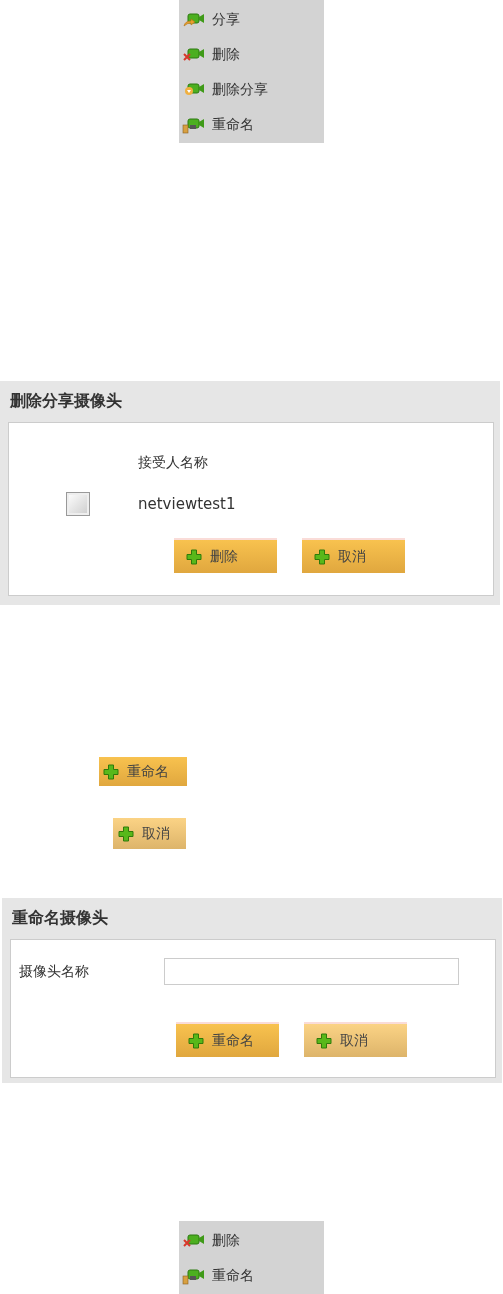  I want to click on menu-item: 删除分享, so click(251, 89).